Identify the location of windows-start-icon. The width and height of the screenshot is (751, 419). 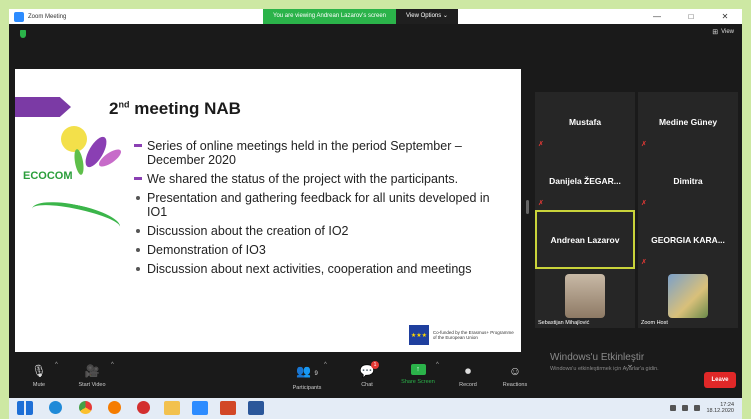
(25, 408).